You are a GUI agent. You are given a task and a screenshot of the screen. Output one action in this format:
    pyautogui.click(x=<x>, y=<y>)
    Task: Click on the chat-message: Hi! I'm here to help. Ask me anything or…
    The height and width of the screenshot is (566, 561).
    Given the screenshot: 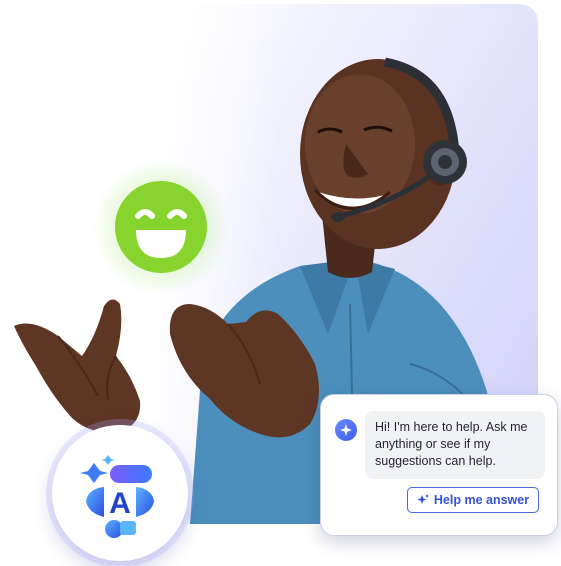 What is the action you would take?
    pyautogui.click(x=455, y=445)
    